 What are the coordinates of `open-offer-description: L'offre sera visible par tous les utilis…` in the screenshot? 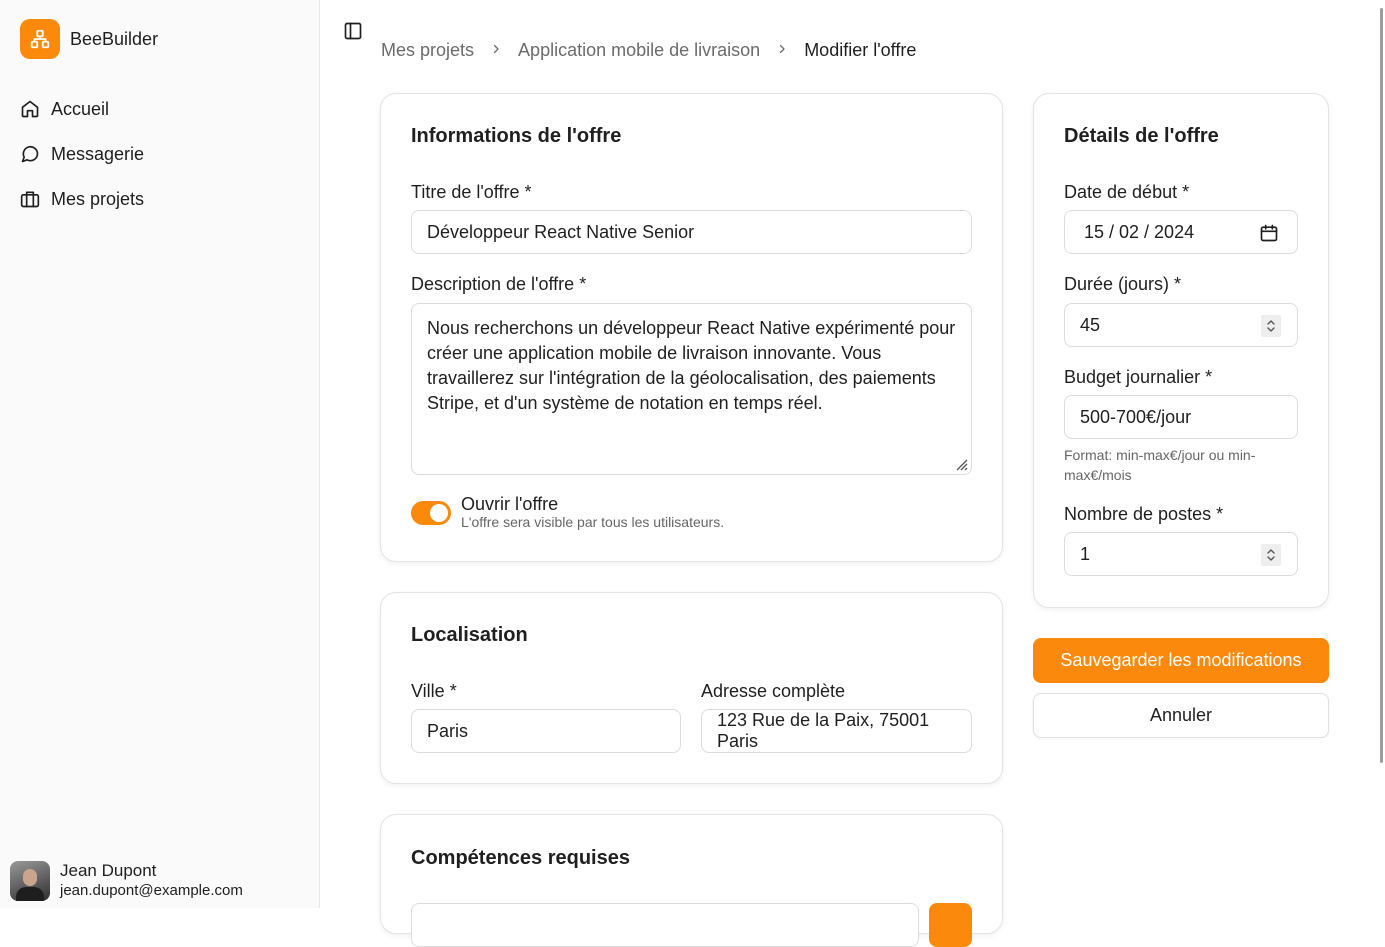 It's located at (593, 522).